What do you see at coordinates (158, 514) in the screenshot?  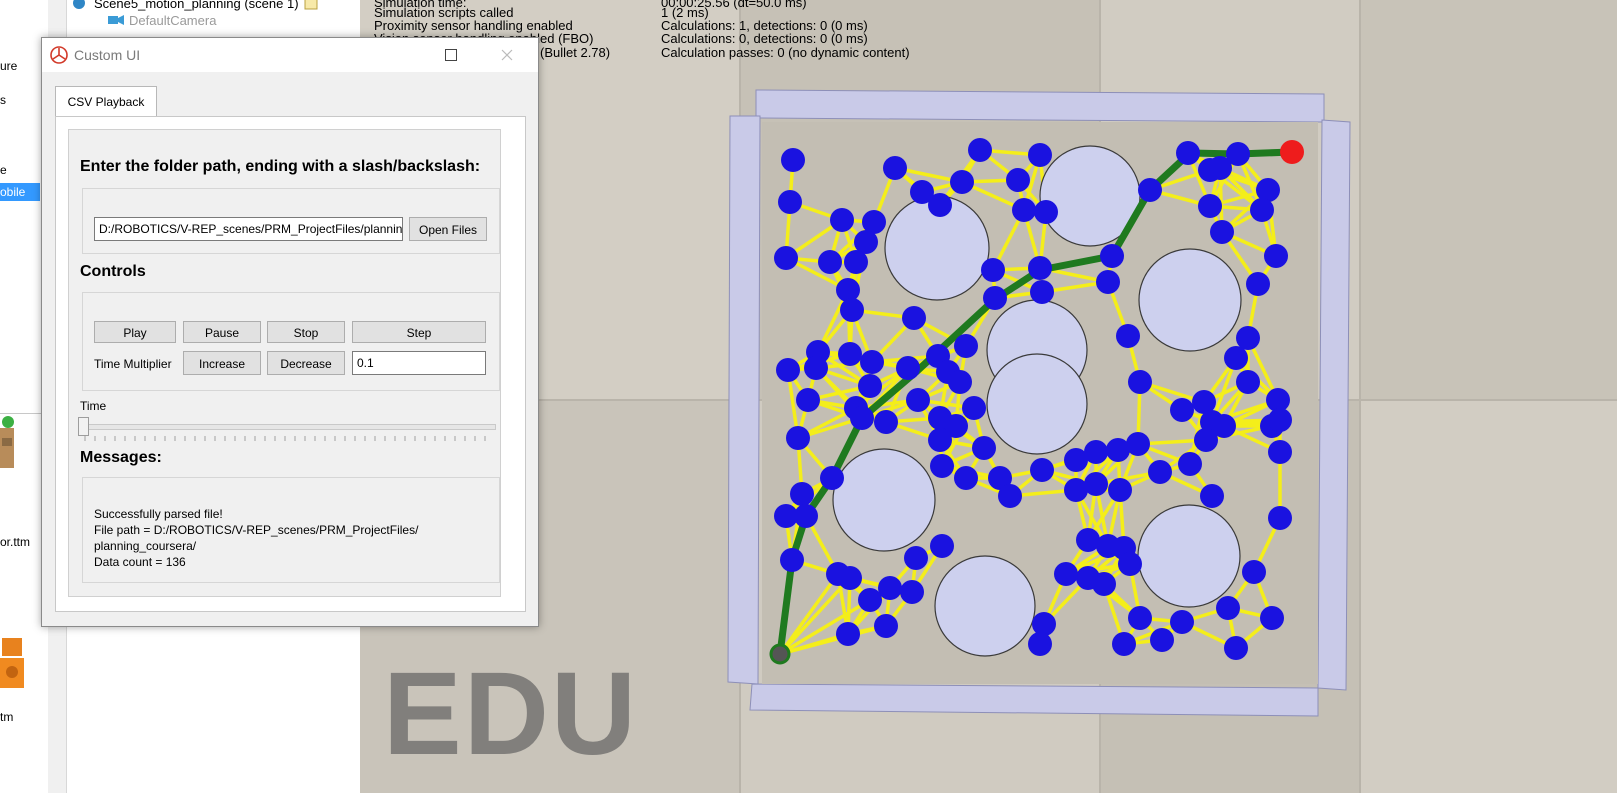 I see `message-line: Successfully parsed file!` at bounding box center [158, 514].